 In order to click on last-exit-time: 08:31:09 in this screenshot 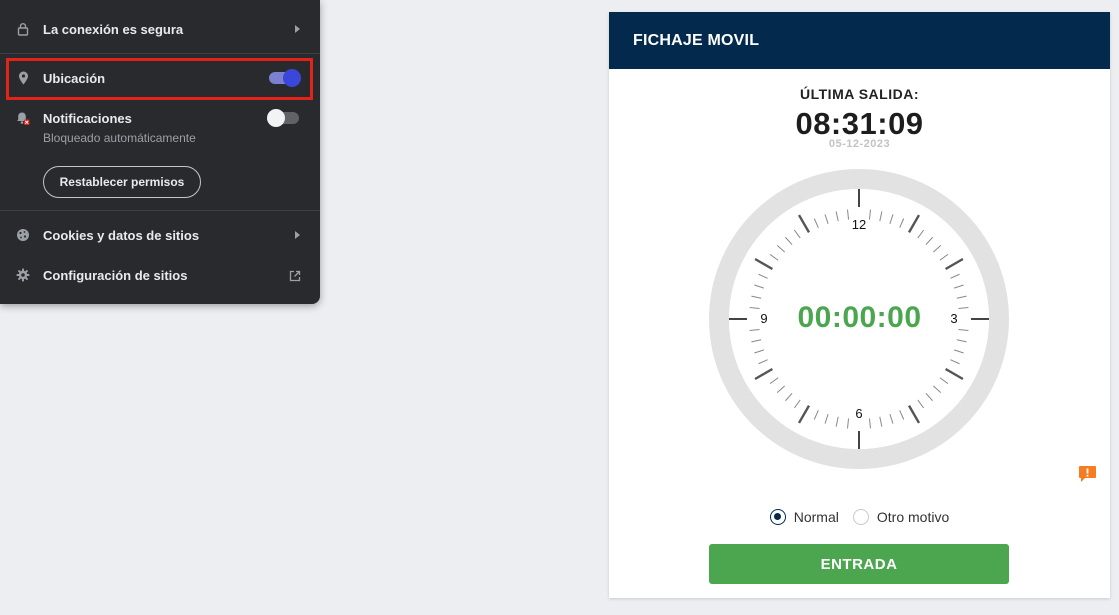, I will do `click(859, 123)`.